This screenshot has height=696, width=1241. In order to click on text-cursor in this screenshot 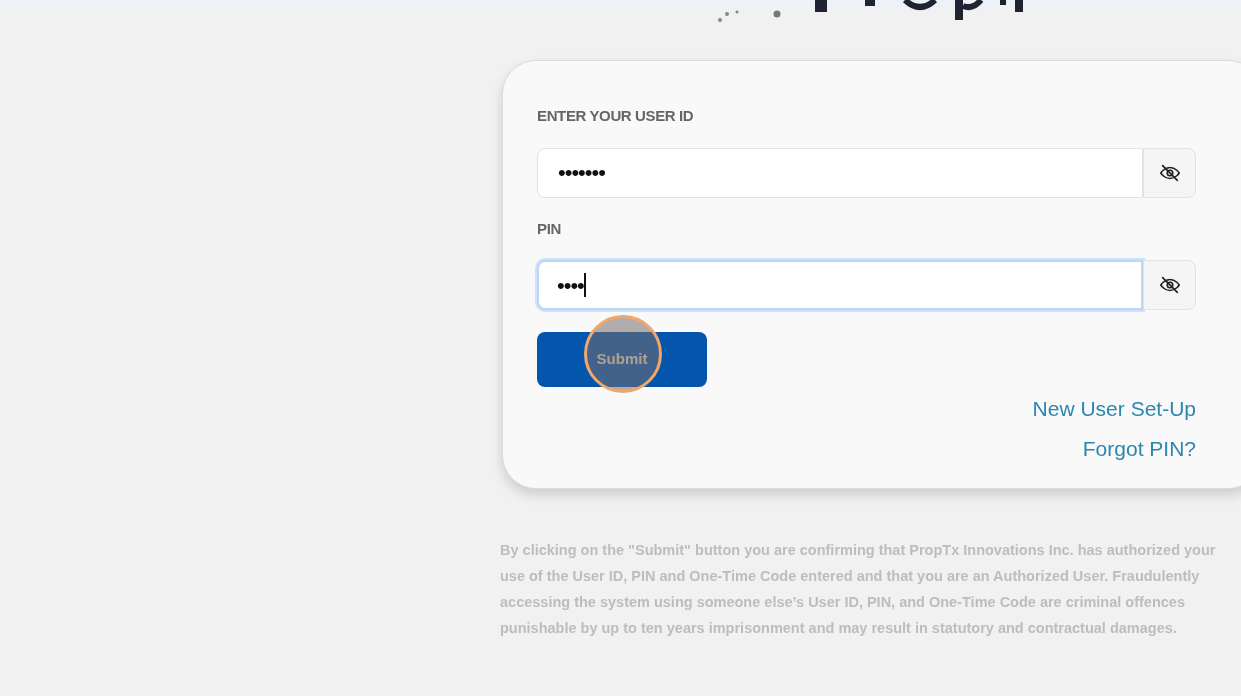, I will do `click(584, 285)`.